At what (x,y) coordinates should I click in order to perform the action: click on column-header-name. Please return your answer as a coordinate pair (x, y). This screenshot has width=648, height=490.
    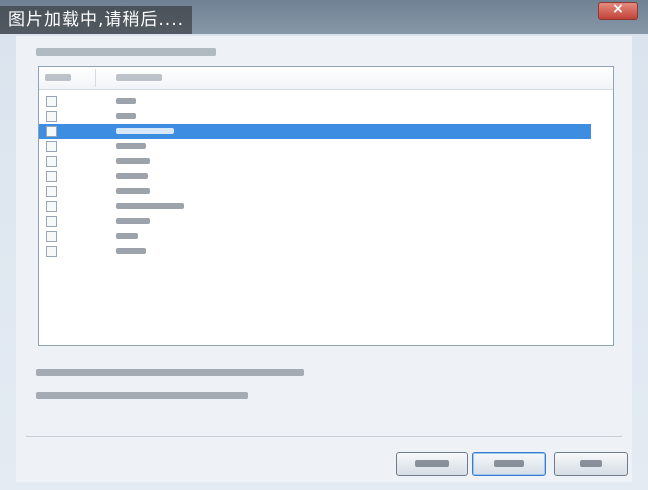
    Looking at the image, I should click on (139, 77).